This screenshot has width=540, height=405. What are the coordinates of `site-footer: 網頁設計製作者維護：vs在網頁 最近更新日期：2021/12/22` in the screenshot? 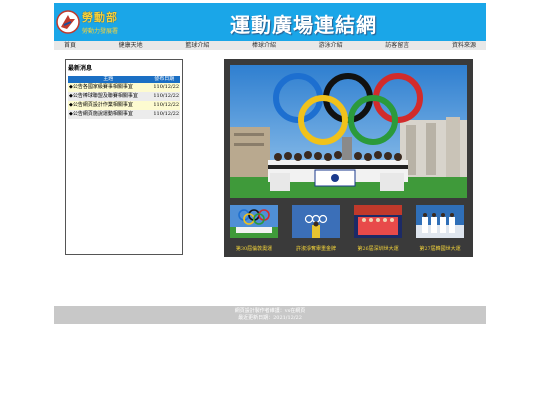 It's located at (270, 315).